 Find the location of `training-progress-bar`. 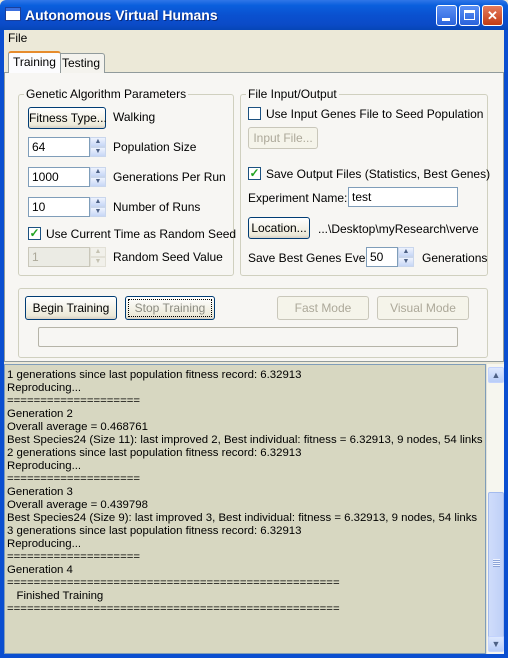

training-progress-bar is located at coordinates (248, 337).